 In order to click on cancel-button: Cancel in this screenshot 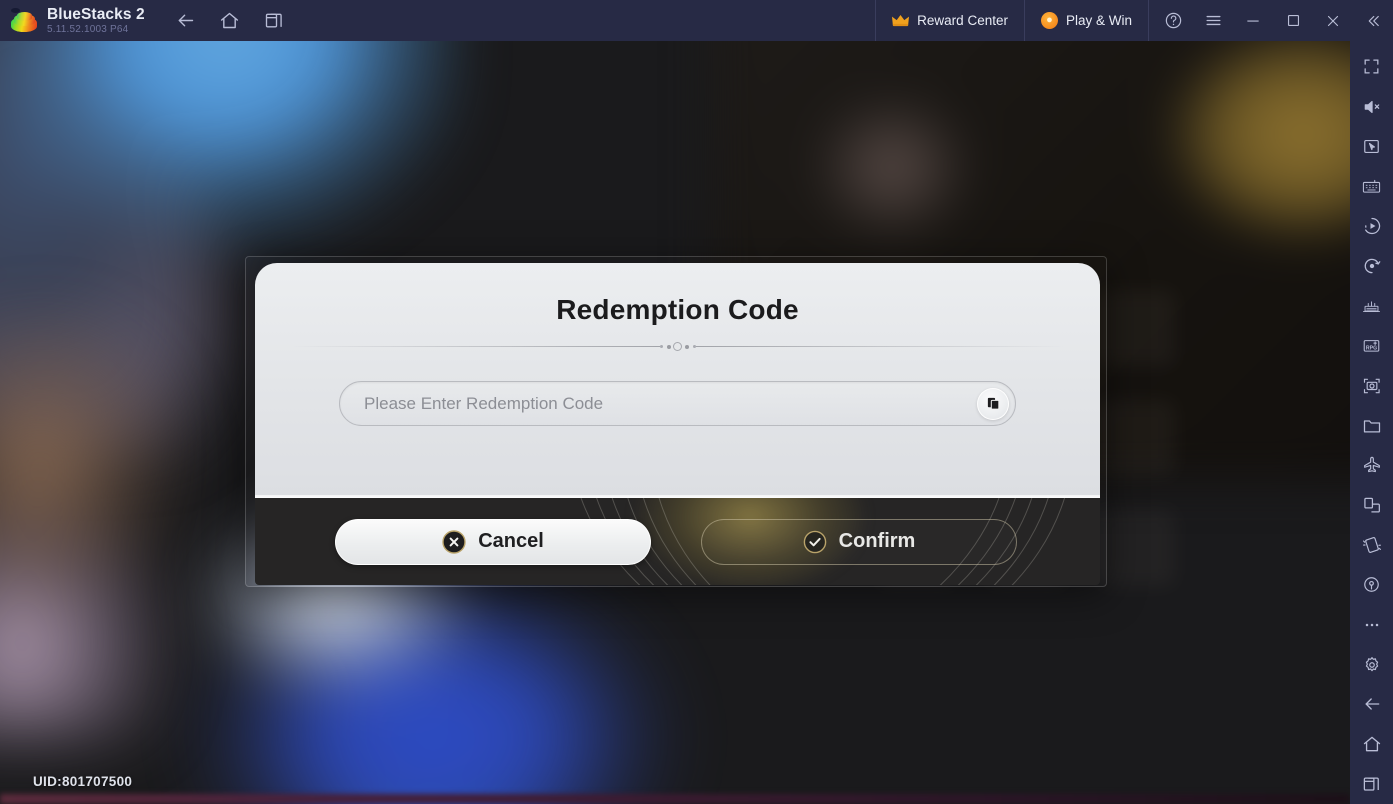, I will do `click(493, 541)`.